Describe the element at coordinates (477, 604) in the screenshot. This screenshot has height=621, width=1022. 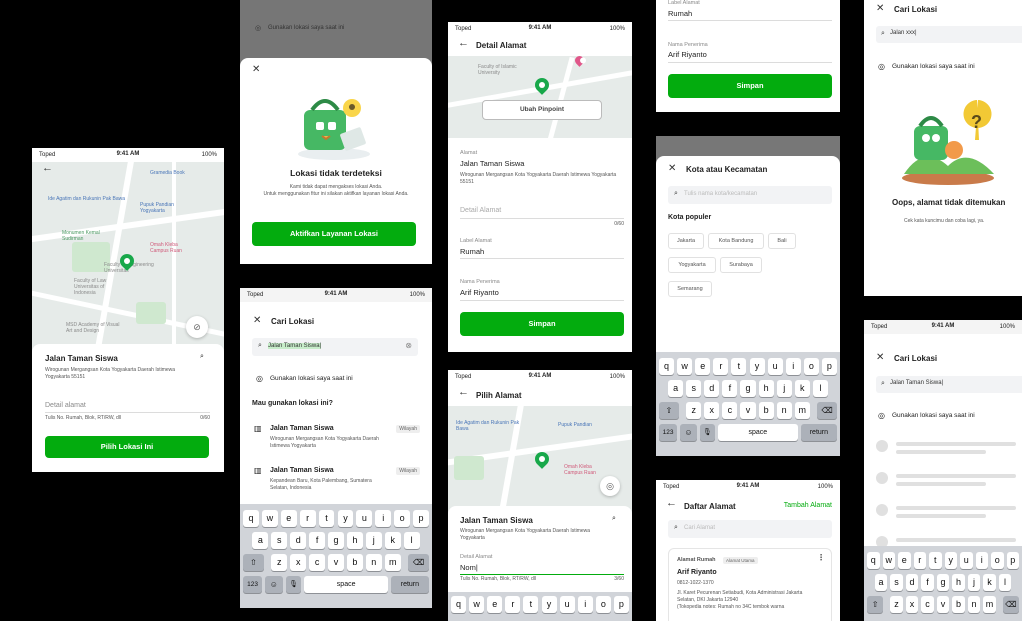
I see `key-w: w` at that location.